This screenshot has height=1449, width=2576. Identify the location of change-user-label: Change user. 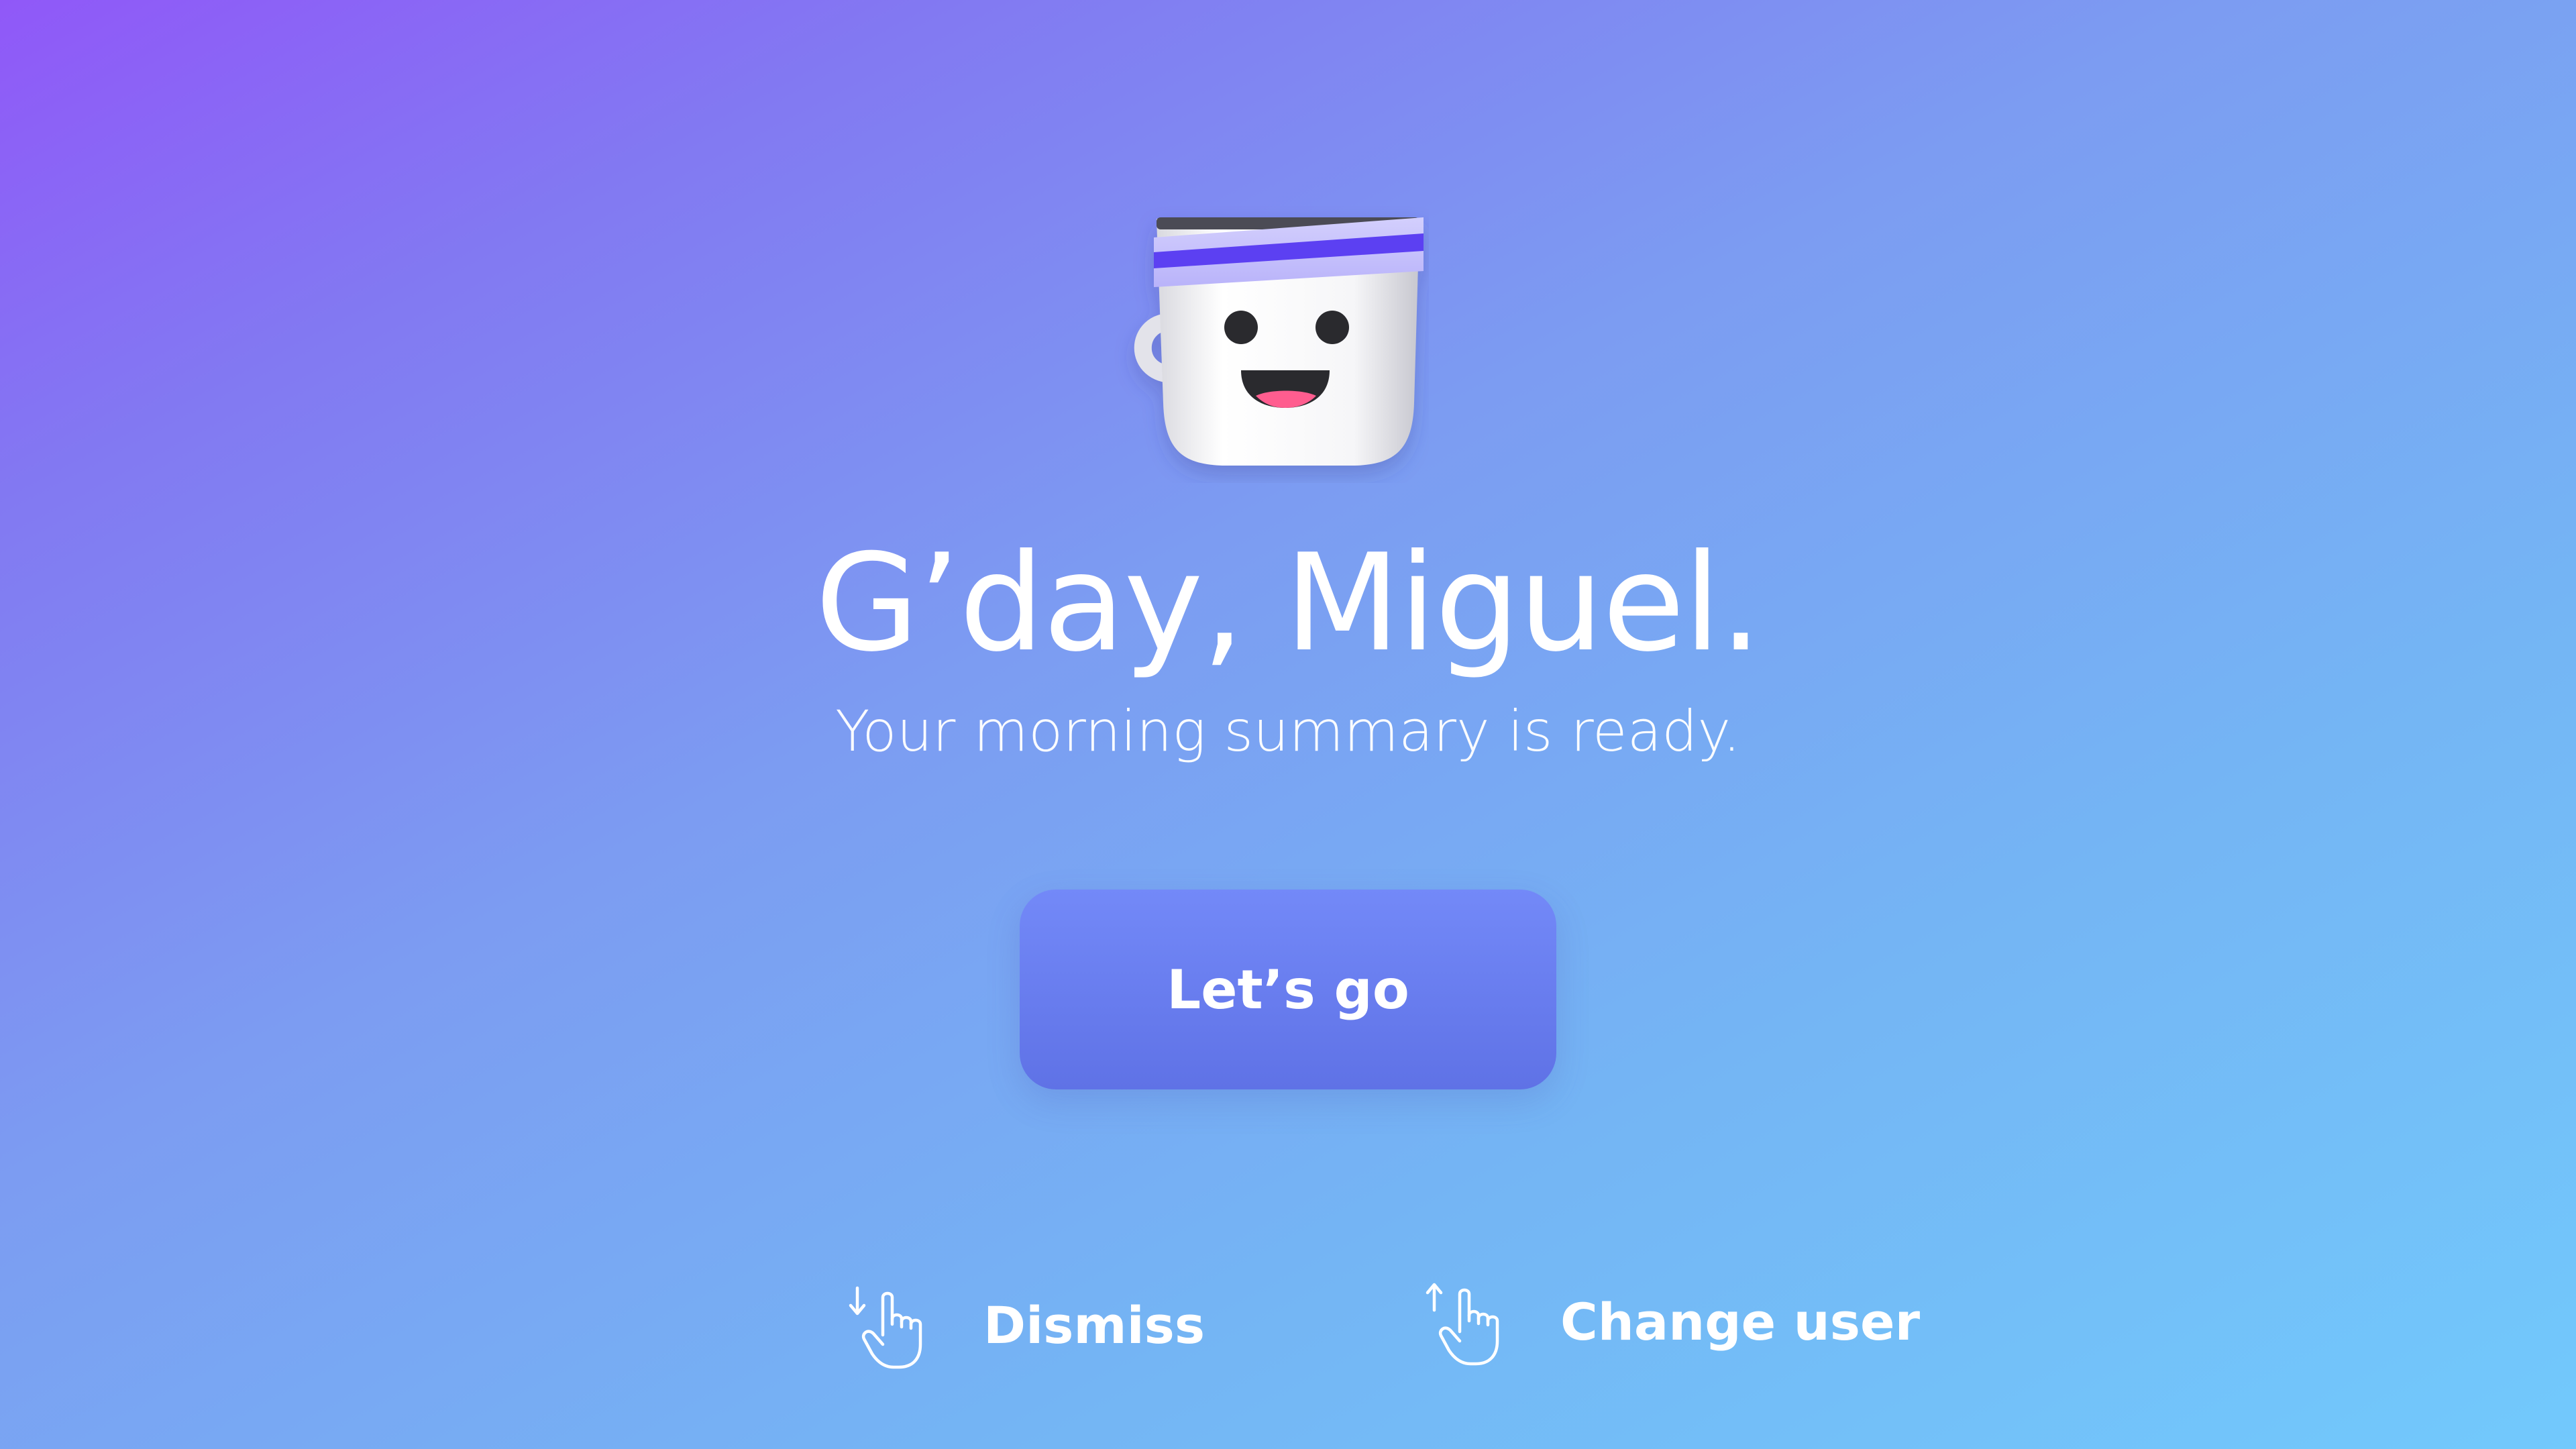
(1740, 1321).